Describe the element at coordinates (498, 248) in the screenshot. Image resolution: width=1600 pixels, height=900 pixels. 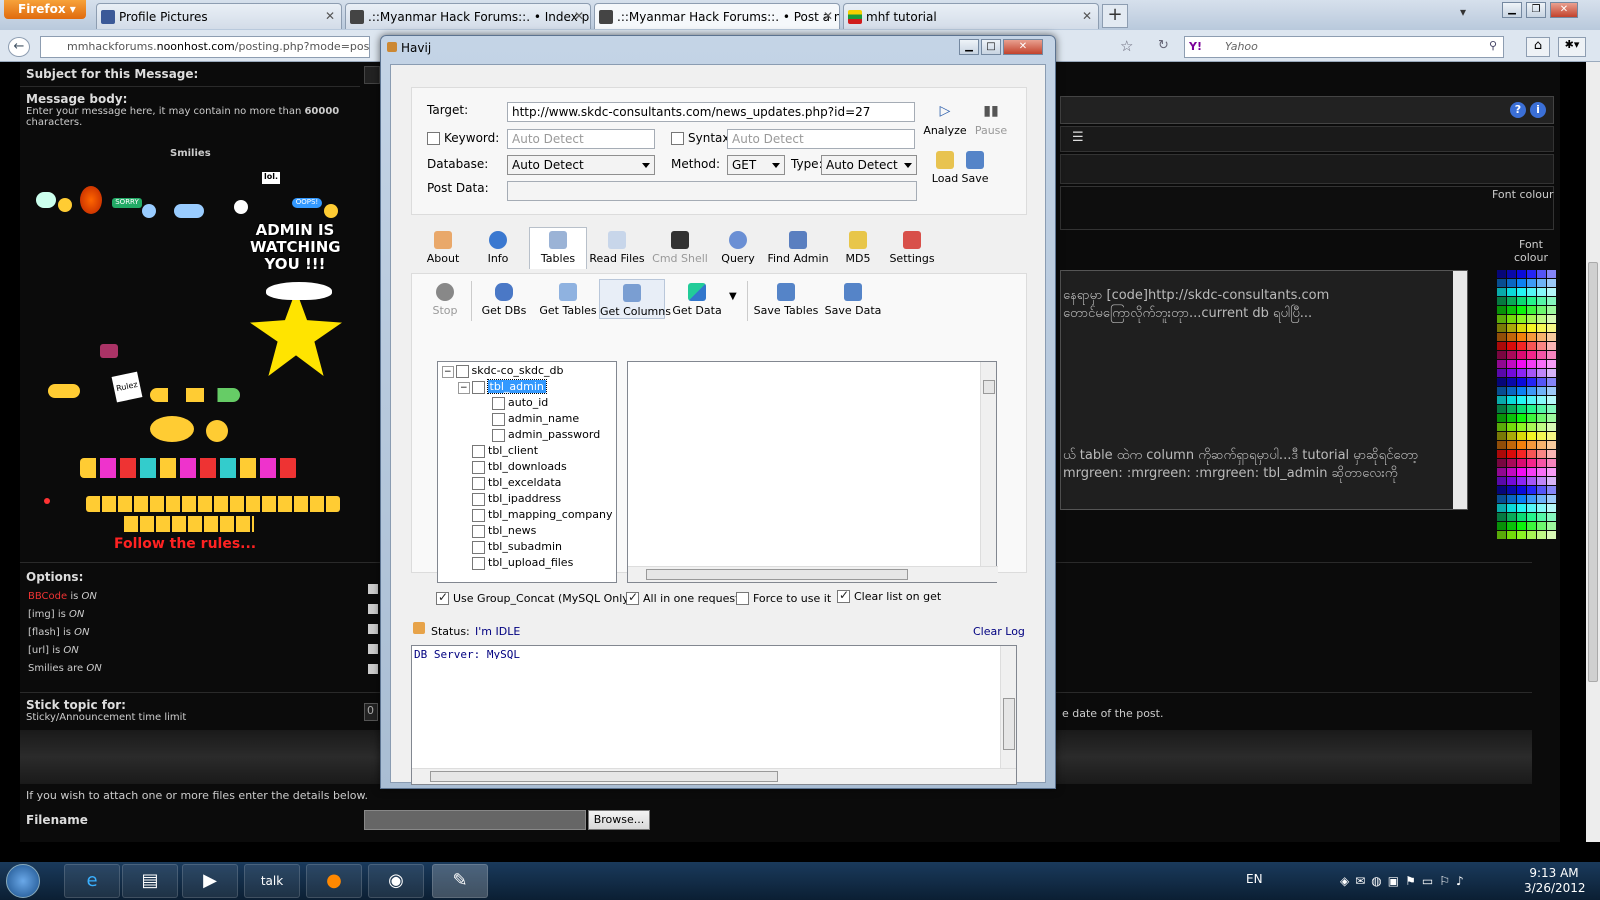
I see `tab-info: Info` at that location.